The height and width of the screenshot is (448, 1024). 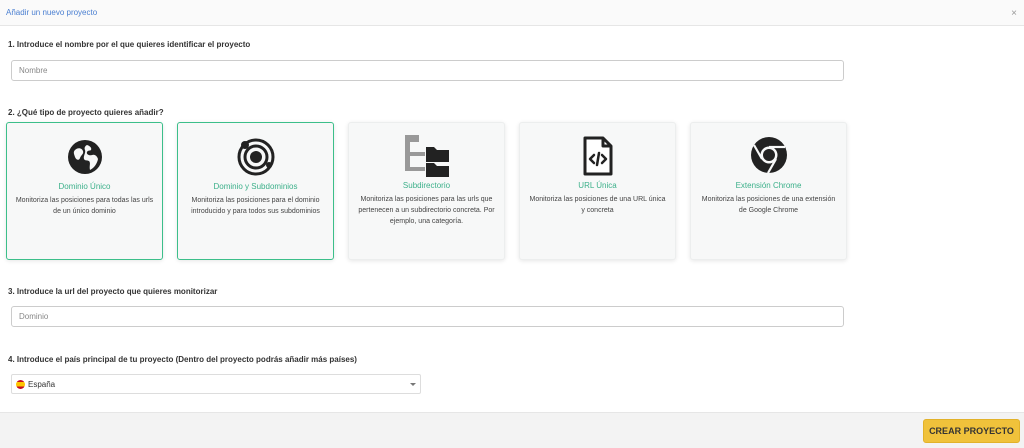 What do you see at coordinates (255, 186) in the screenshot?
I see `card-title: Dominio y Subdominios` at bounding box center [255, 186].